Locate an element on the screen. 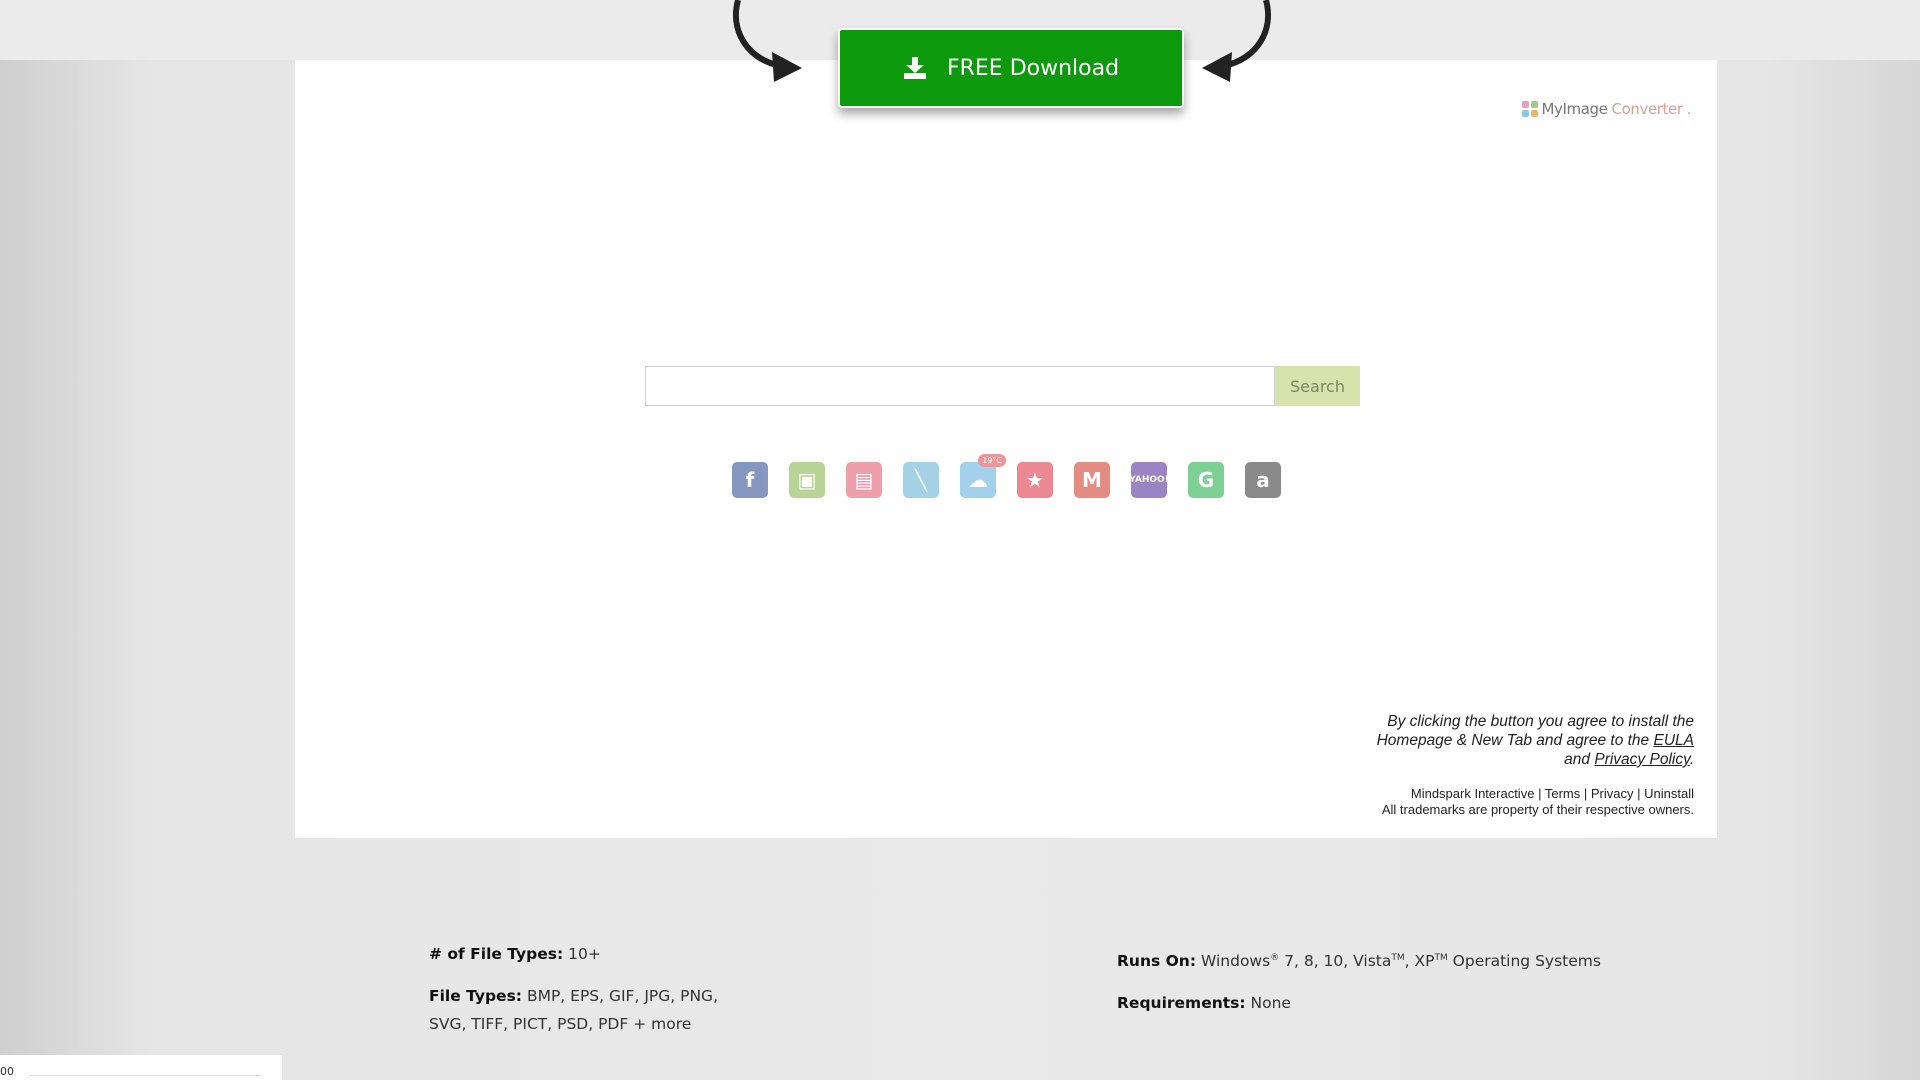  footer-privacy-link: Privacy is located at coordinates (1612, 793).